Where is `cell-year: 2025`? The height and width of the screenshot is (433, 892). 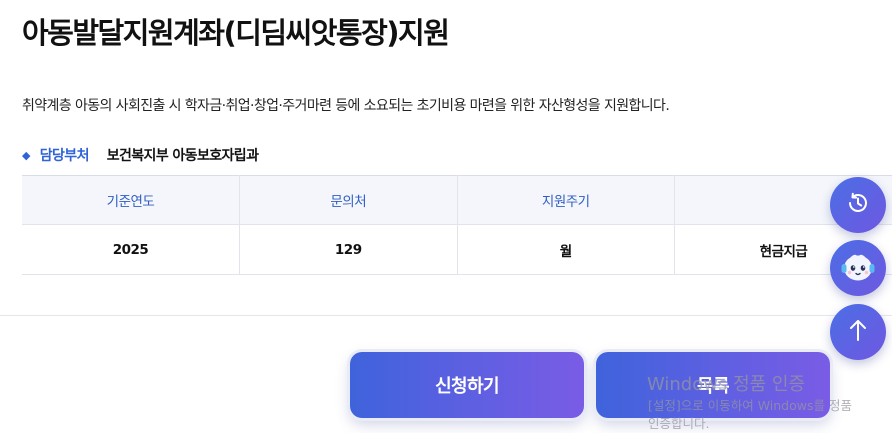 cell-year: 2025 is located at coordinates (131, 250).